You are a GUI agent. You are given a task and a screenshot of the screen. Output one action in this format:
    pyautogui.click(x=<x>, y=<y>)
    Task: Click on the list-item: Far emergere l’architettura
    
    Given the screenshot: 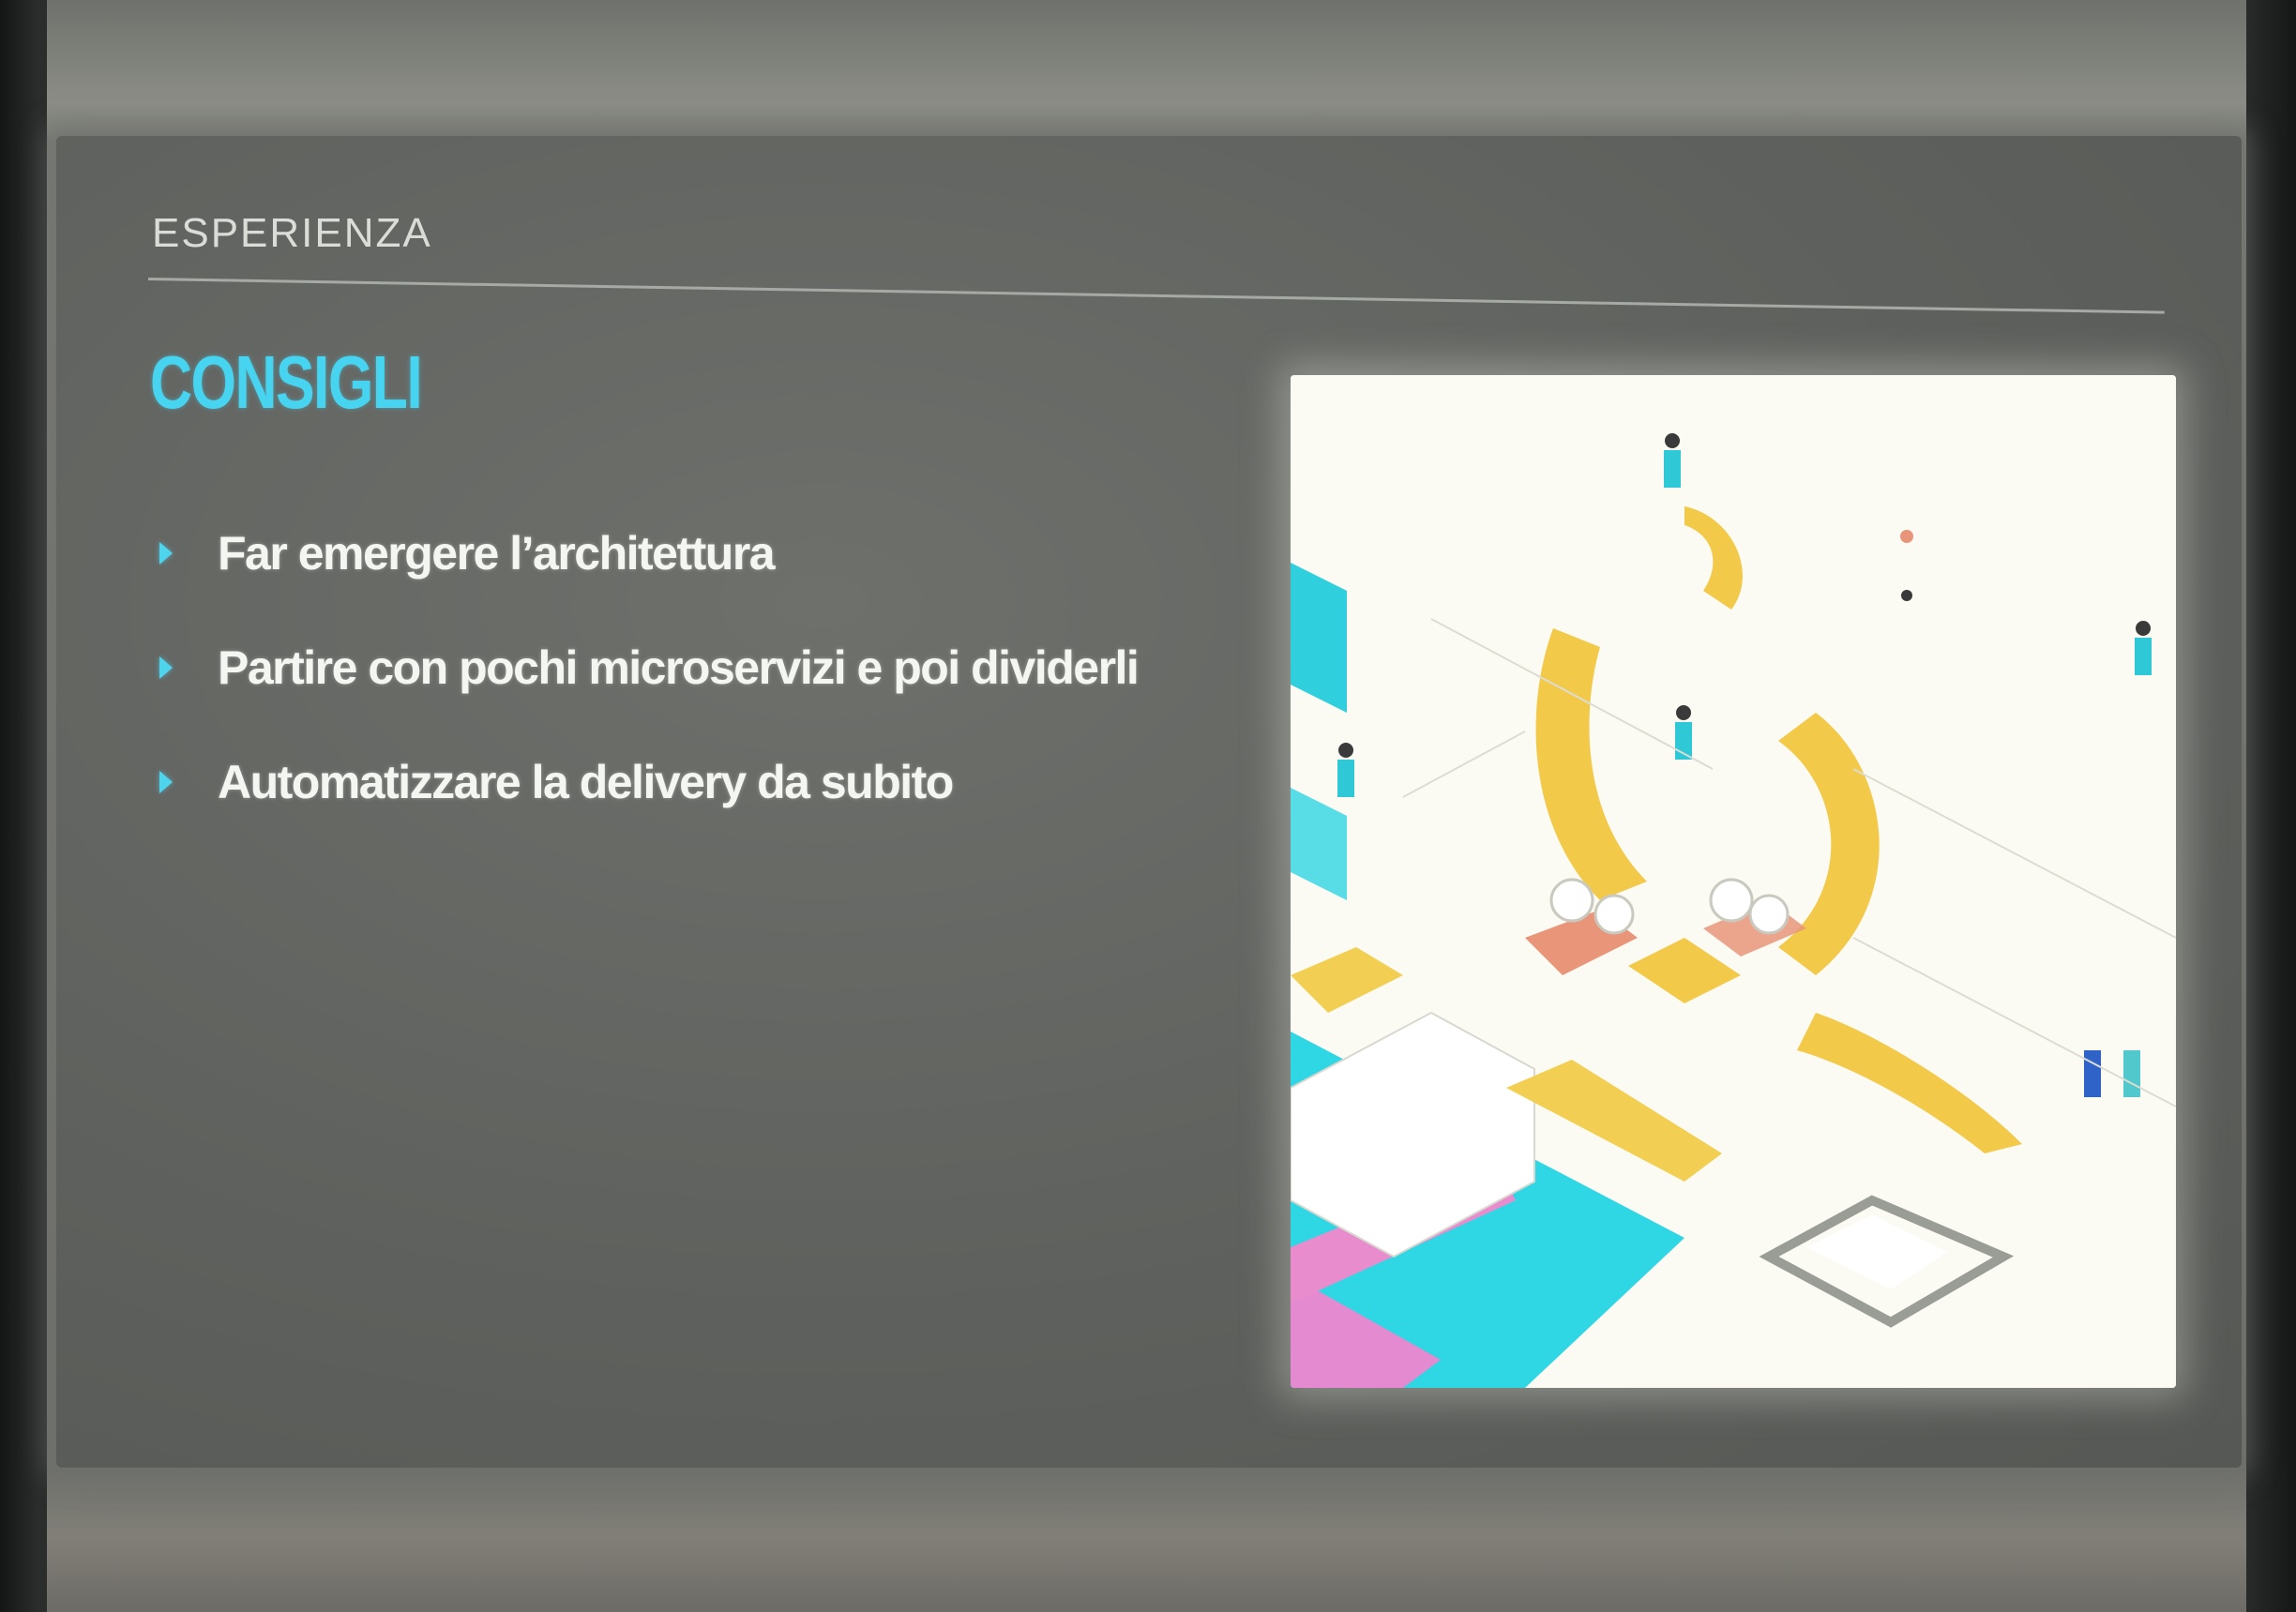 What is the action you would take?
    pyautogui.click(x=648, y=553)
    